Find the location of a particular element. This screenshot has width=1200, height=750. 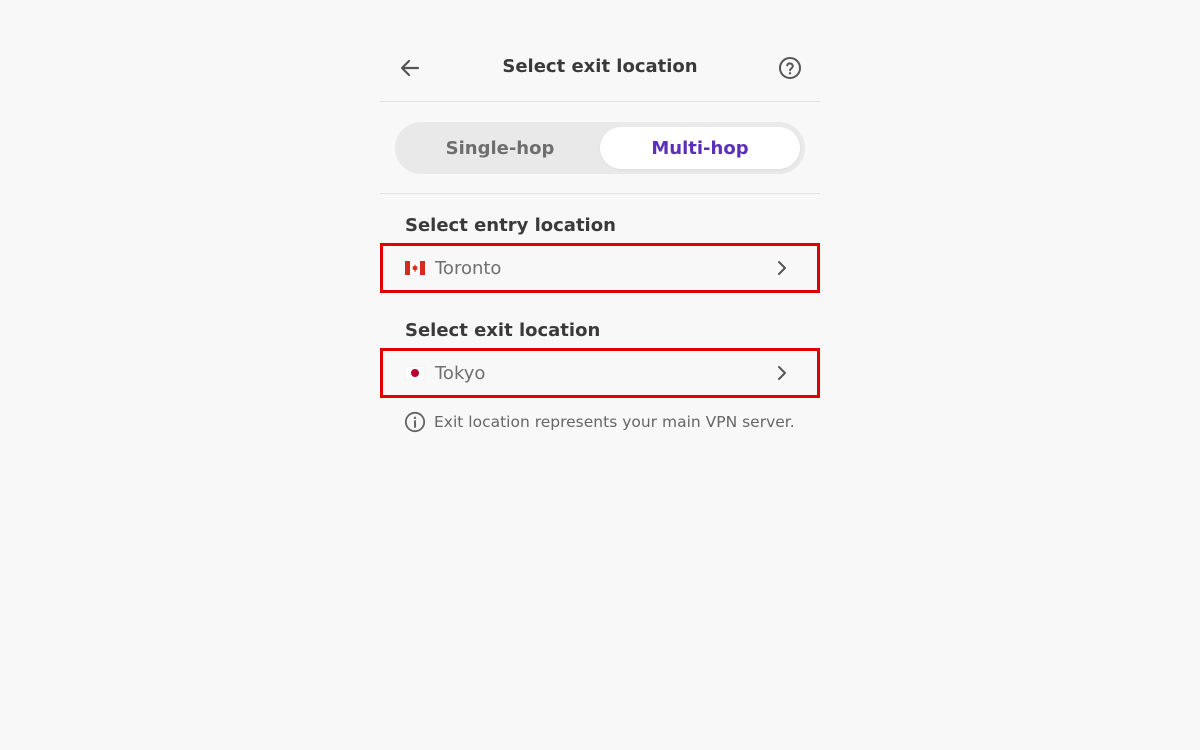

page-title: Select exit location is located at coordinates (600, 66).